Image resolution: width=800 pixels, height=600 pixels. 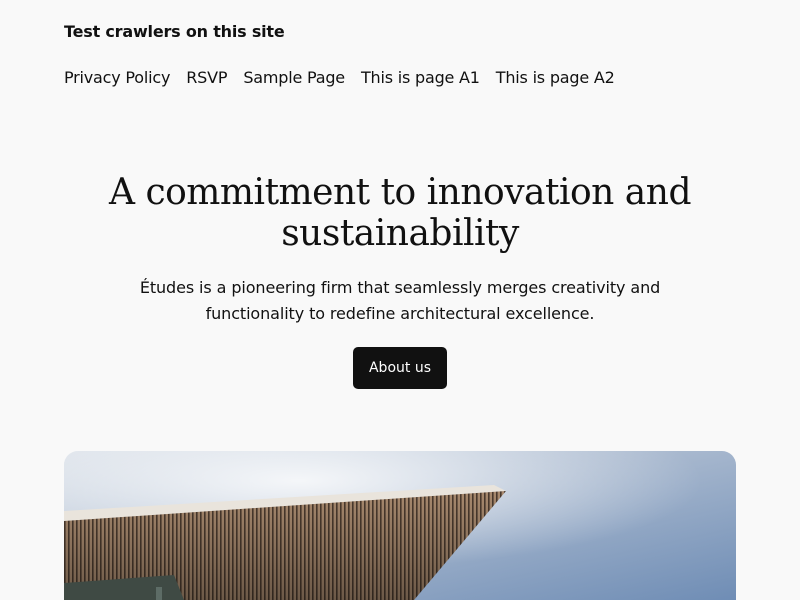 I want to click on nav-item-rsvp: RSVP, so click(x=206, y=77).